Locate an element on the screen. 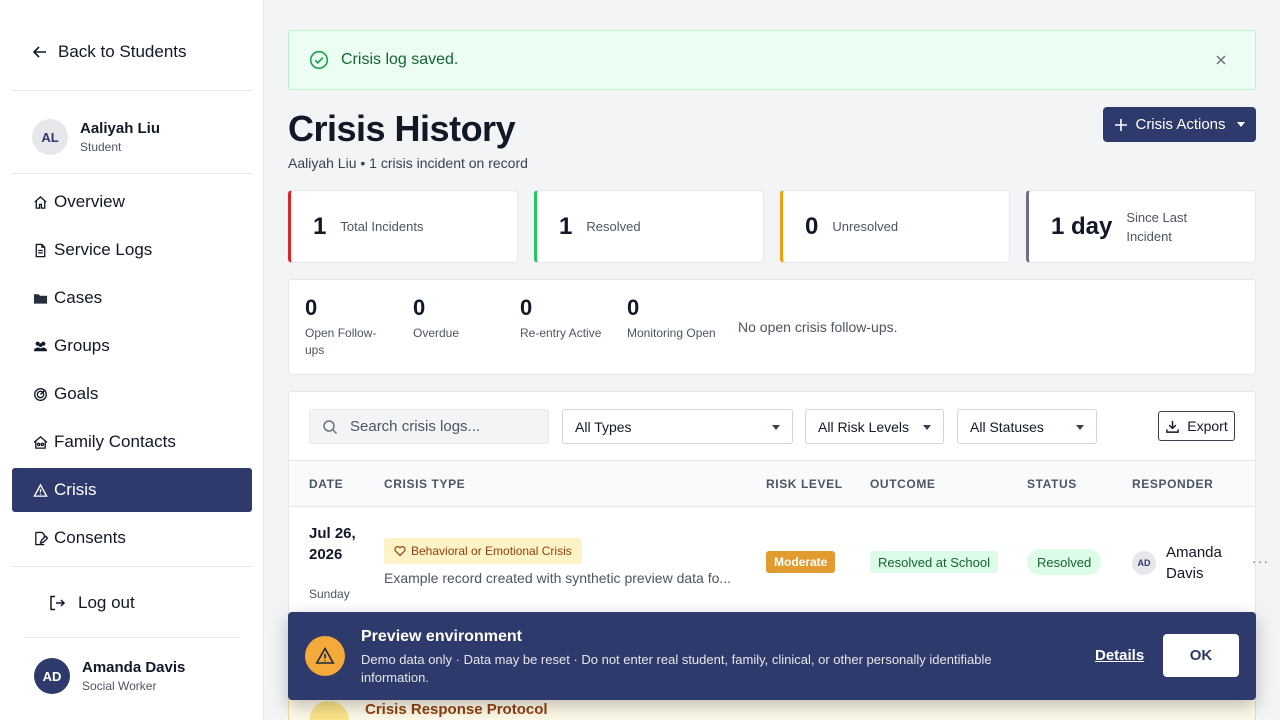  logout-label: Log out is located at coordinates (106, 602).